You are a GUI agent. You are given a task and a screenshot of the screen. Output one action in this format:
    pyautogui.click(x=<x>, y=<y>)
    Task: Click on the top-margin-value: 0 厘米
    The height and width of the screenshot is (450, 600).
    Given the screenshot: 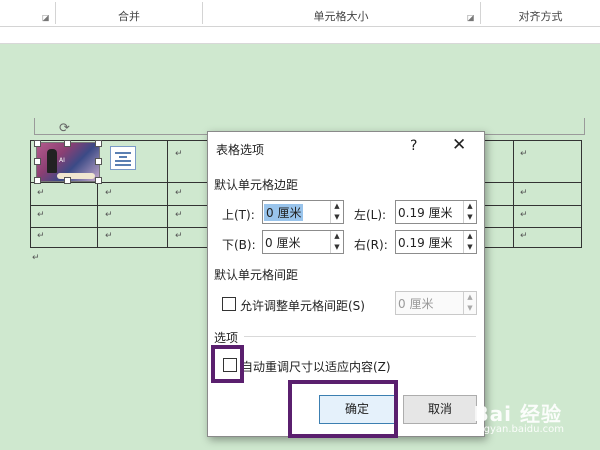 What is the action you would take?
    pyautogui.click(x=284, y=212)
    